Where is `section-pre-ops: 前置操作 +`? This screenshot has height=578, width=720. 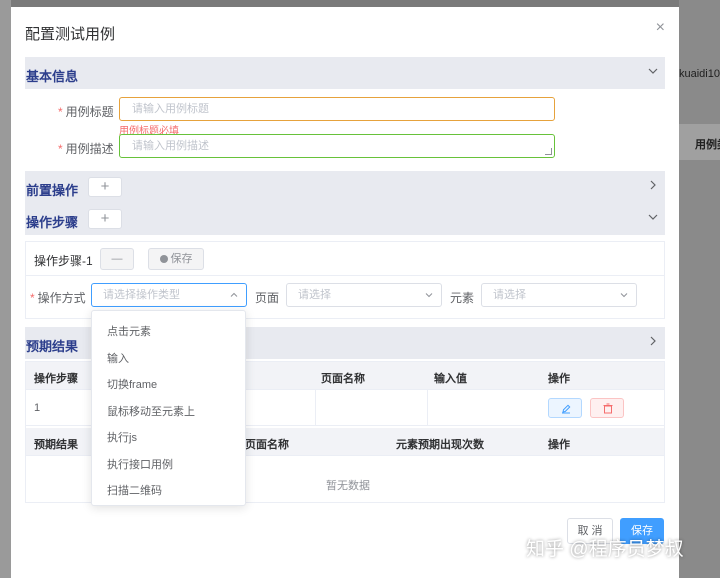 section-pre-ops: 前置操作 + is located at coordinates (345, 187).